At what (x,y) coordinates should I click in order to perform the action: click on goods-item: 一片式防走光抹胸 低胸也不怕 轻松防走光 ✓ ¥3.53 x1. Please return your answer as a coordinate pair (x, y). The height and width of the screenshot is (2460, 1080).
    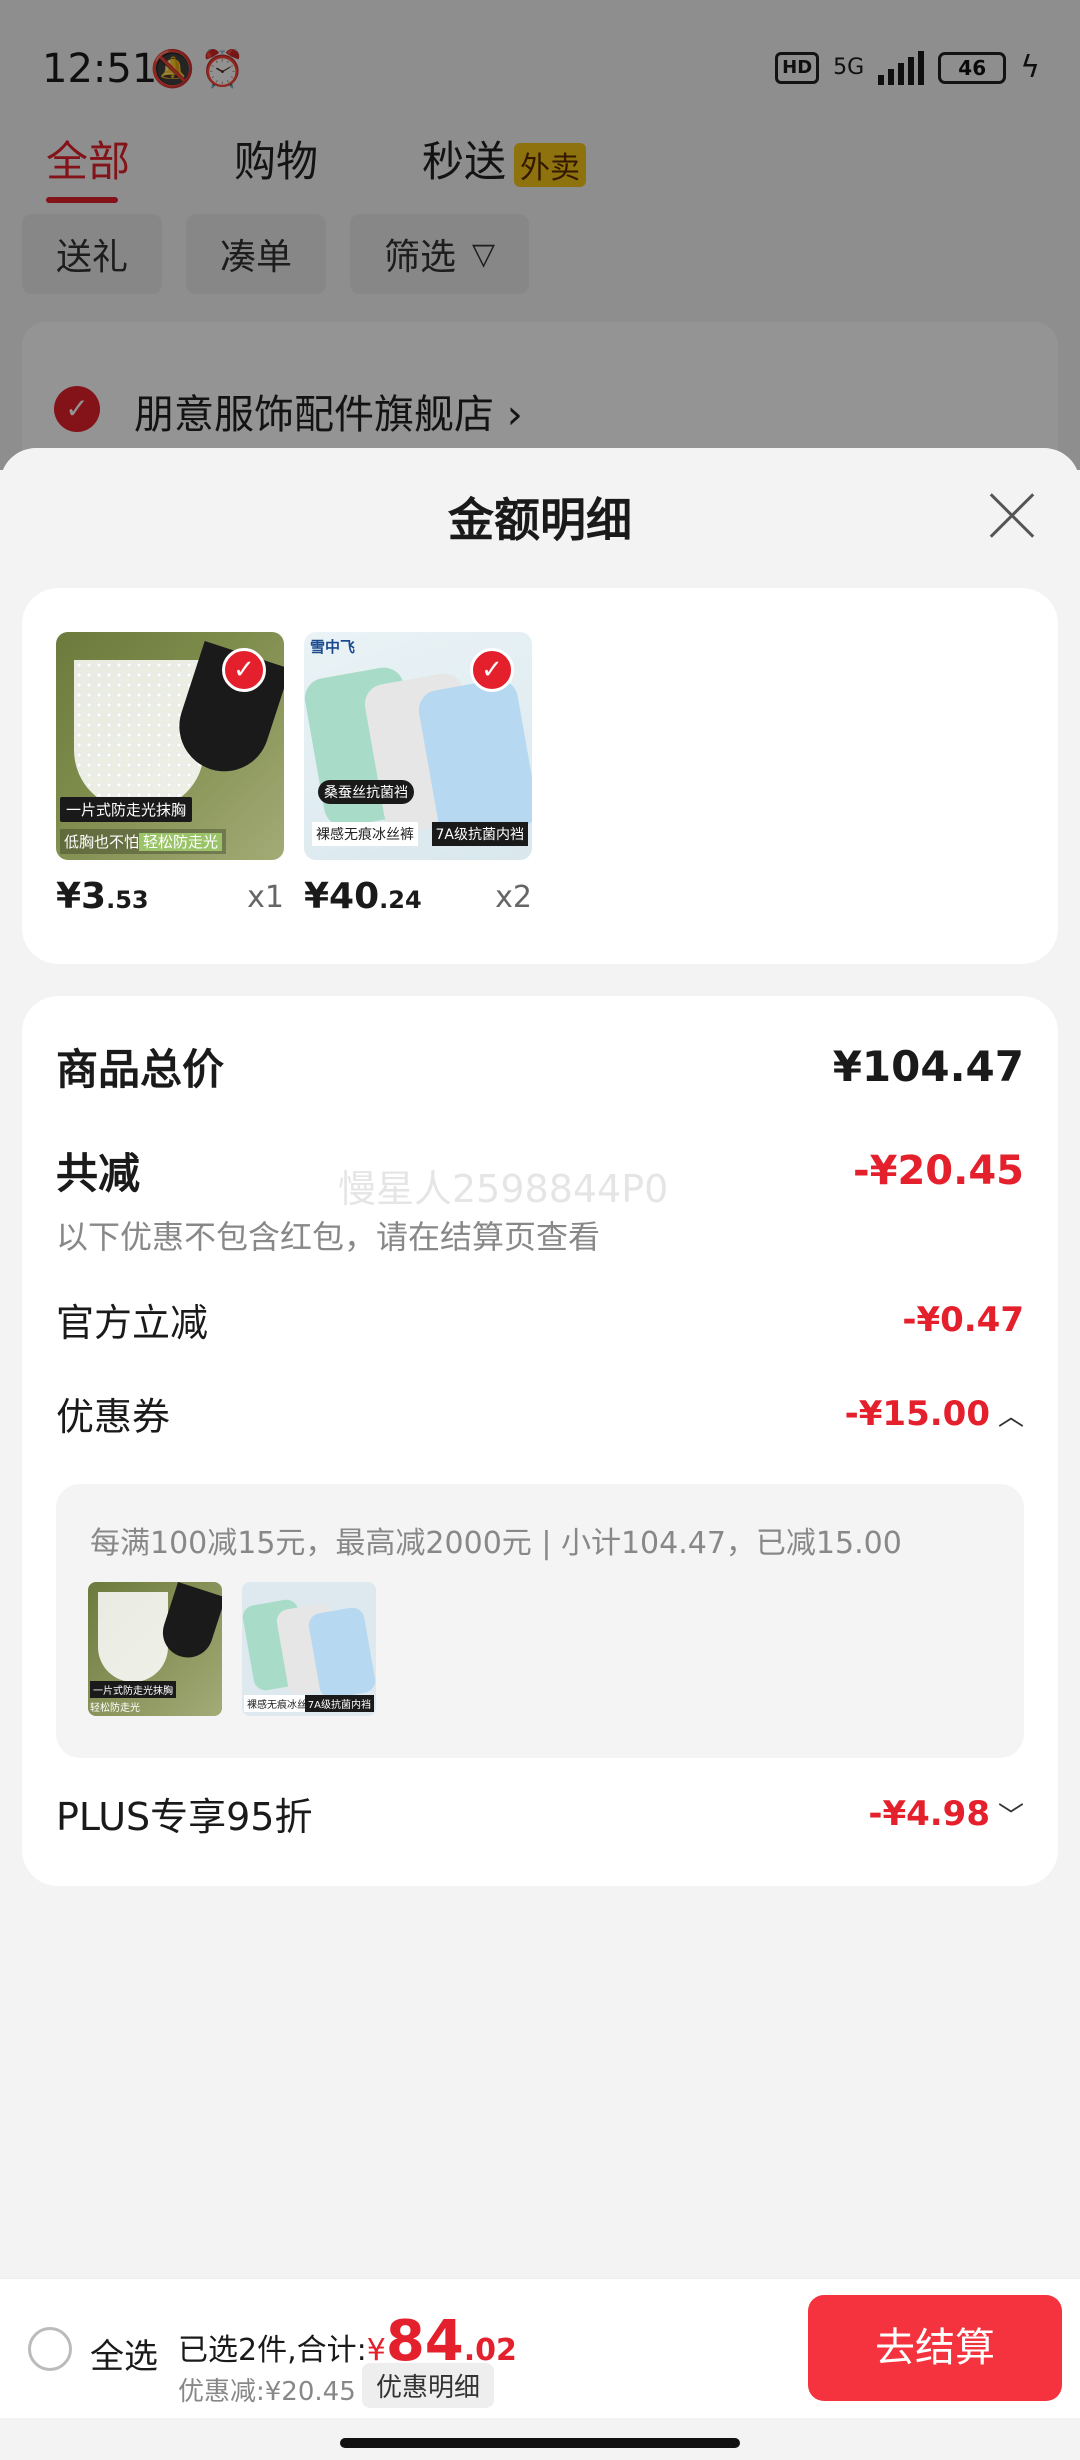
    Looking at the image, I should click on (170, 774).